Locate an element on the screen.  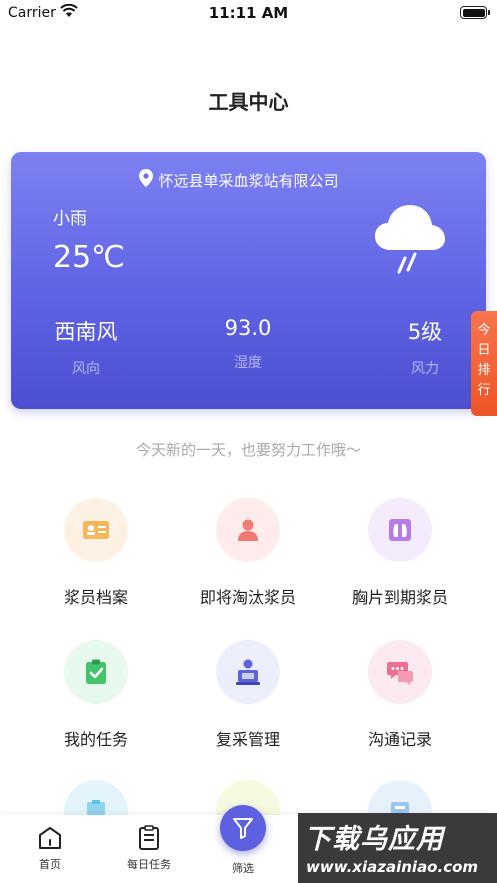
rain-cloud-icon is located at coordinates (410, 239).